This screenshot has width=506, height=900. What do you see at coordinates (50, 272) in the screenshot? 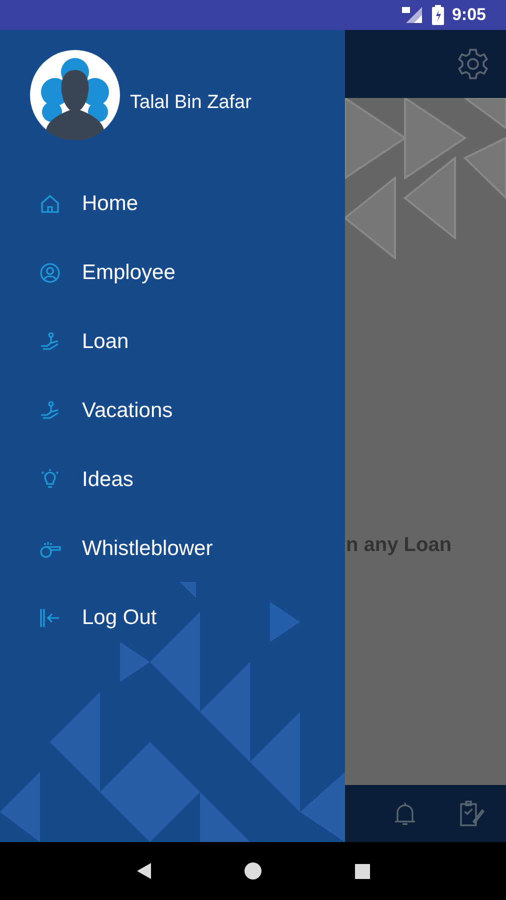
I see `person-icon` at bounding box center [50, 272].